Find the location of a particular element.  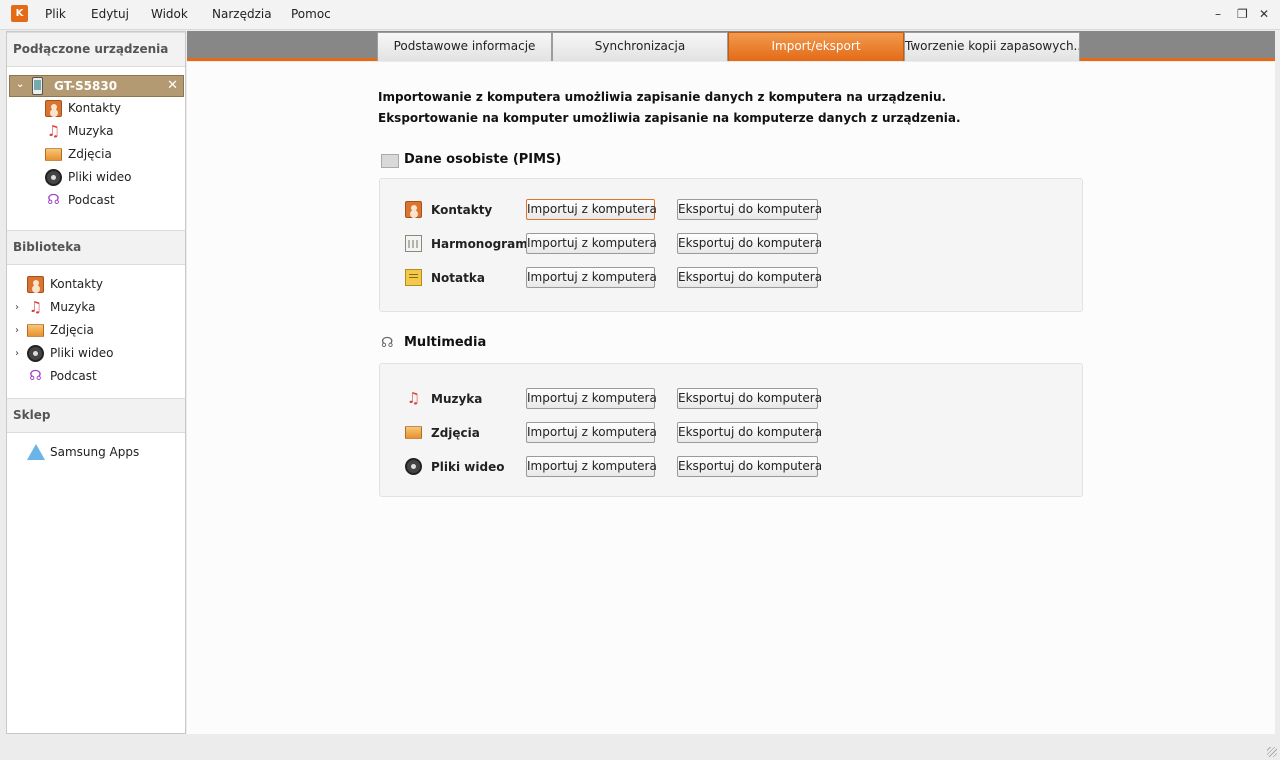

note-icon is located at coordinates (413, 277).